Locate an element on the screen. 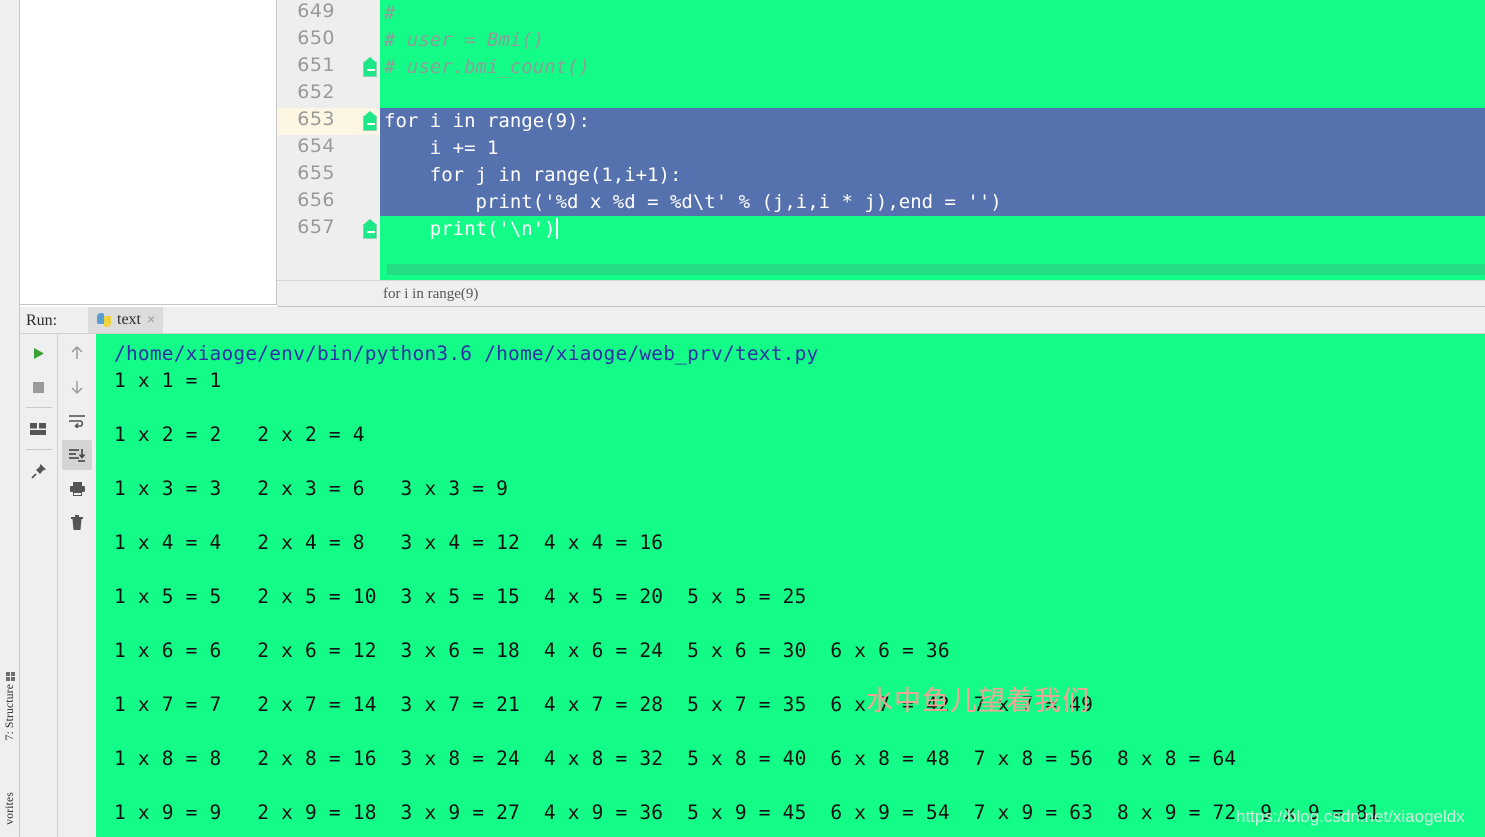 The height and width of the screenshot is (837, 1485). left-tool-strip: 7: Structure vorites is located at coordinates (10, 418).